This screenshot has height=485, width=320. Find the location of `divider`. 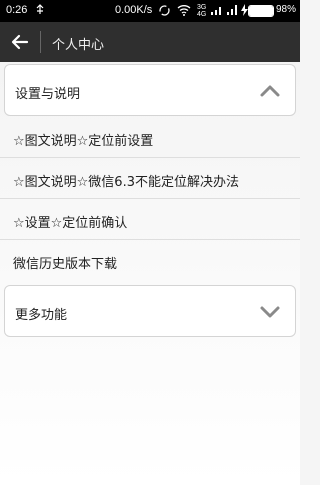

divider is located at coordinates (40, 42).